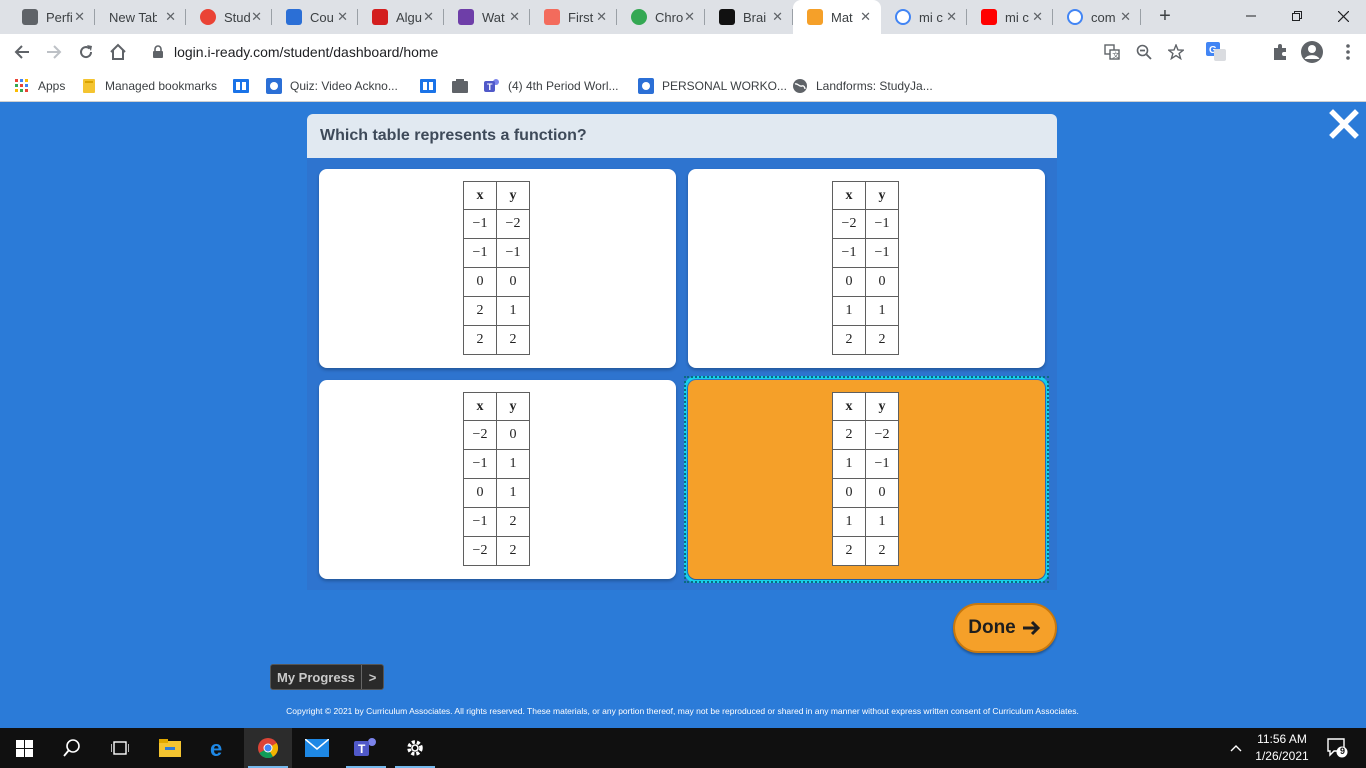 The height and width of the screenshot is (768, 1366). I want to click on browser-tab: Brai ✕, so click(749, 17).